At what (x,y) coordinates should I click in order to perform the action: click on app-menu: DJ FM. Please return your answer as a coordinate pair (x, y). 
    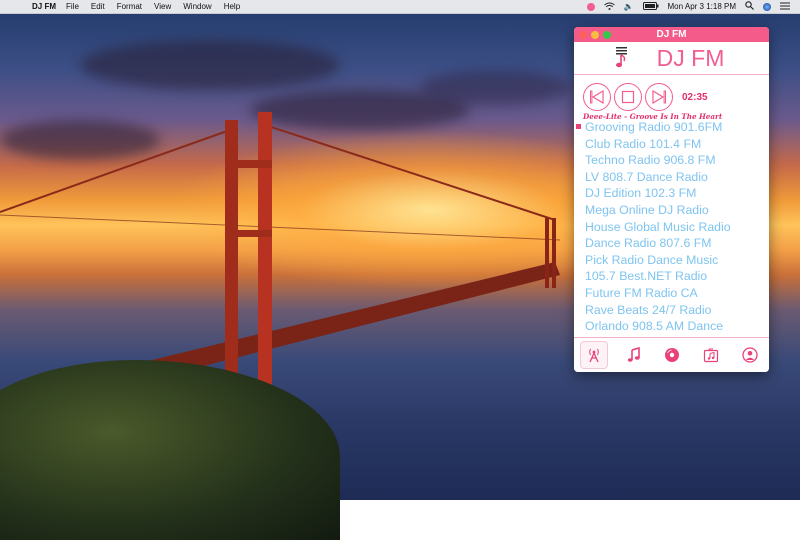
    Looking at the image, I should click on (44, 6).